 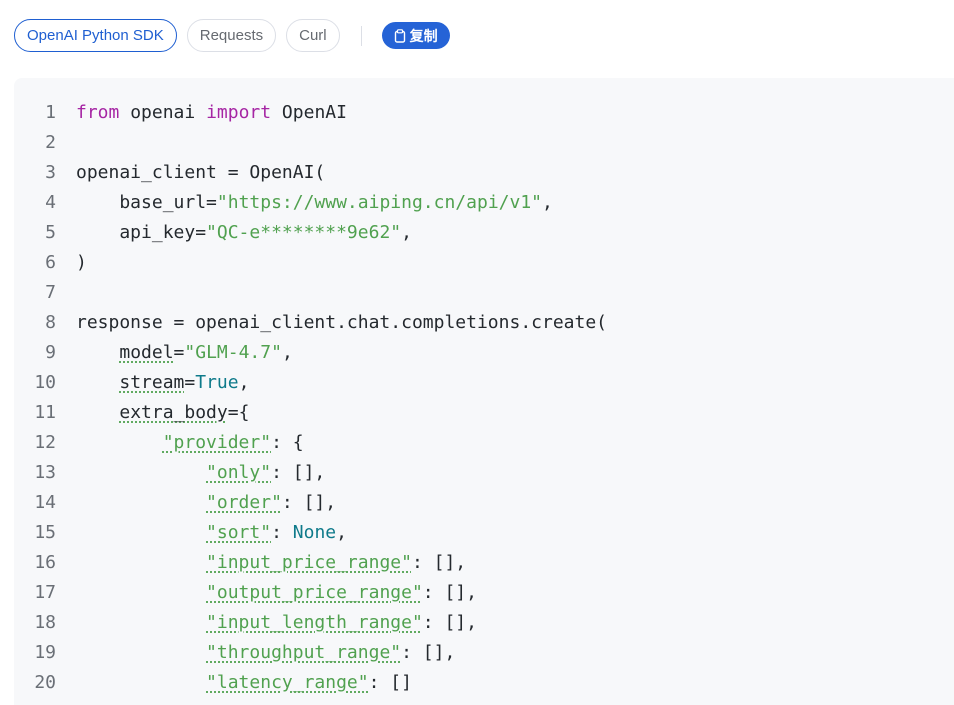 I want to click on line-number: 8, so click(x=50, y=322).